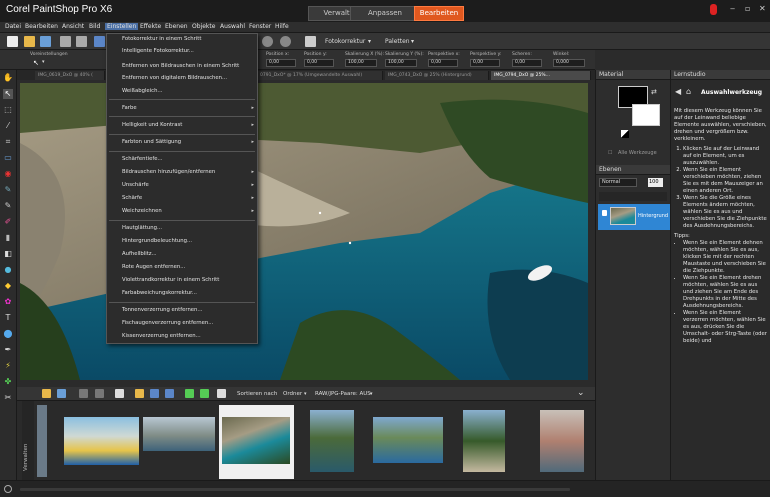  What do you see at coordinates (343, 394) in the screenshot?
I see `raw-jpg-pairs: RAW/JPG-Paare: AUS` at bounding box center [343, 394].